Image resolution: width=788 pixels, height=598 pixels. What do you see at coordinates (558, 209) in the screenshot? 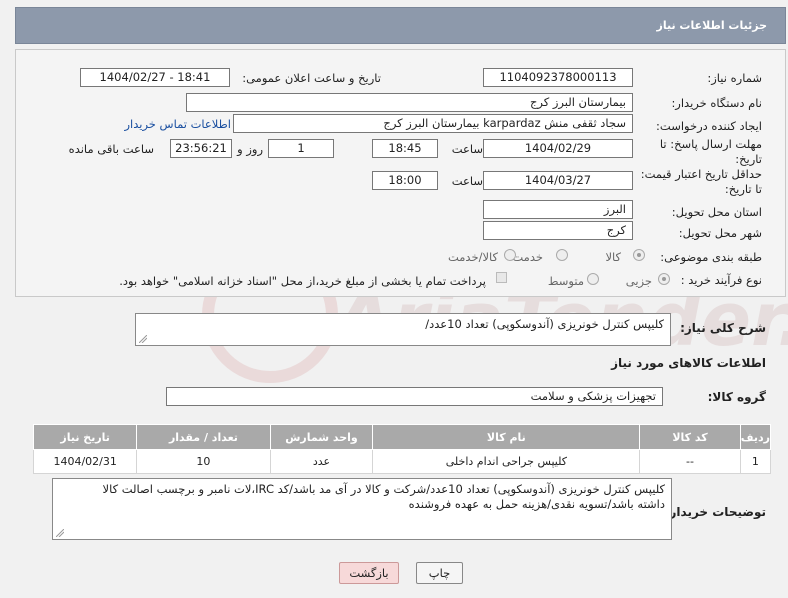
I see `province-field: البرز` at bounding box center [558, 209].